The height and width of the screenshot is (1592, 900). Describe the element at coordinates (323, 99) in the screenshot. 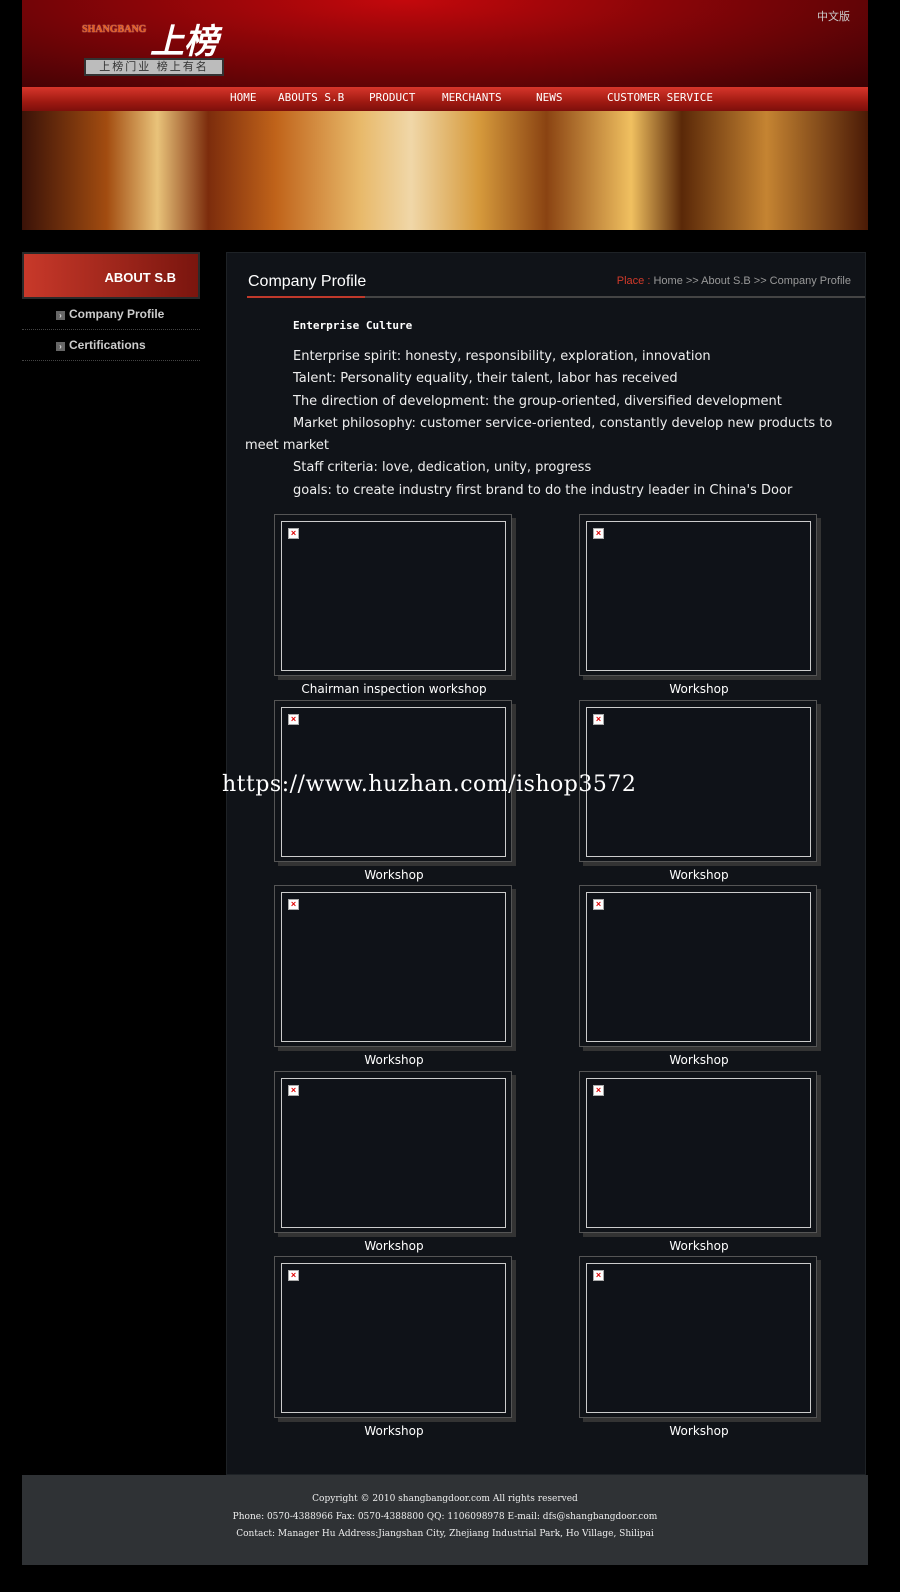

I see `nav-about: ABOUTS S.B` at that location.